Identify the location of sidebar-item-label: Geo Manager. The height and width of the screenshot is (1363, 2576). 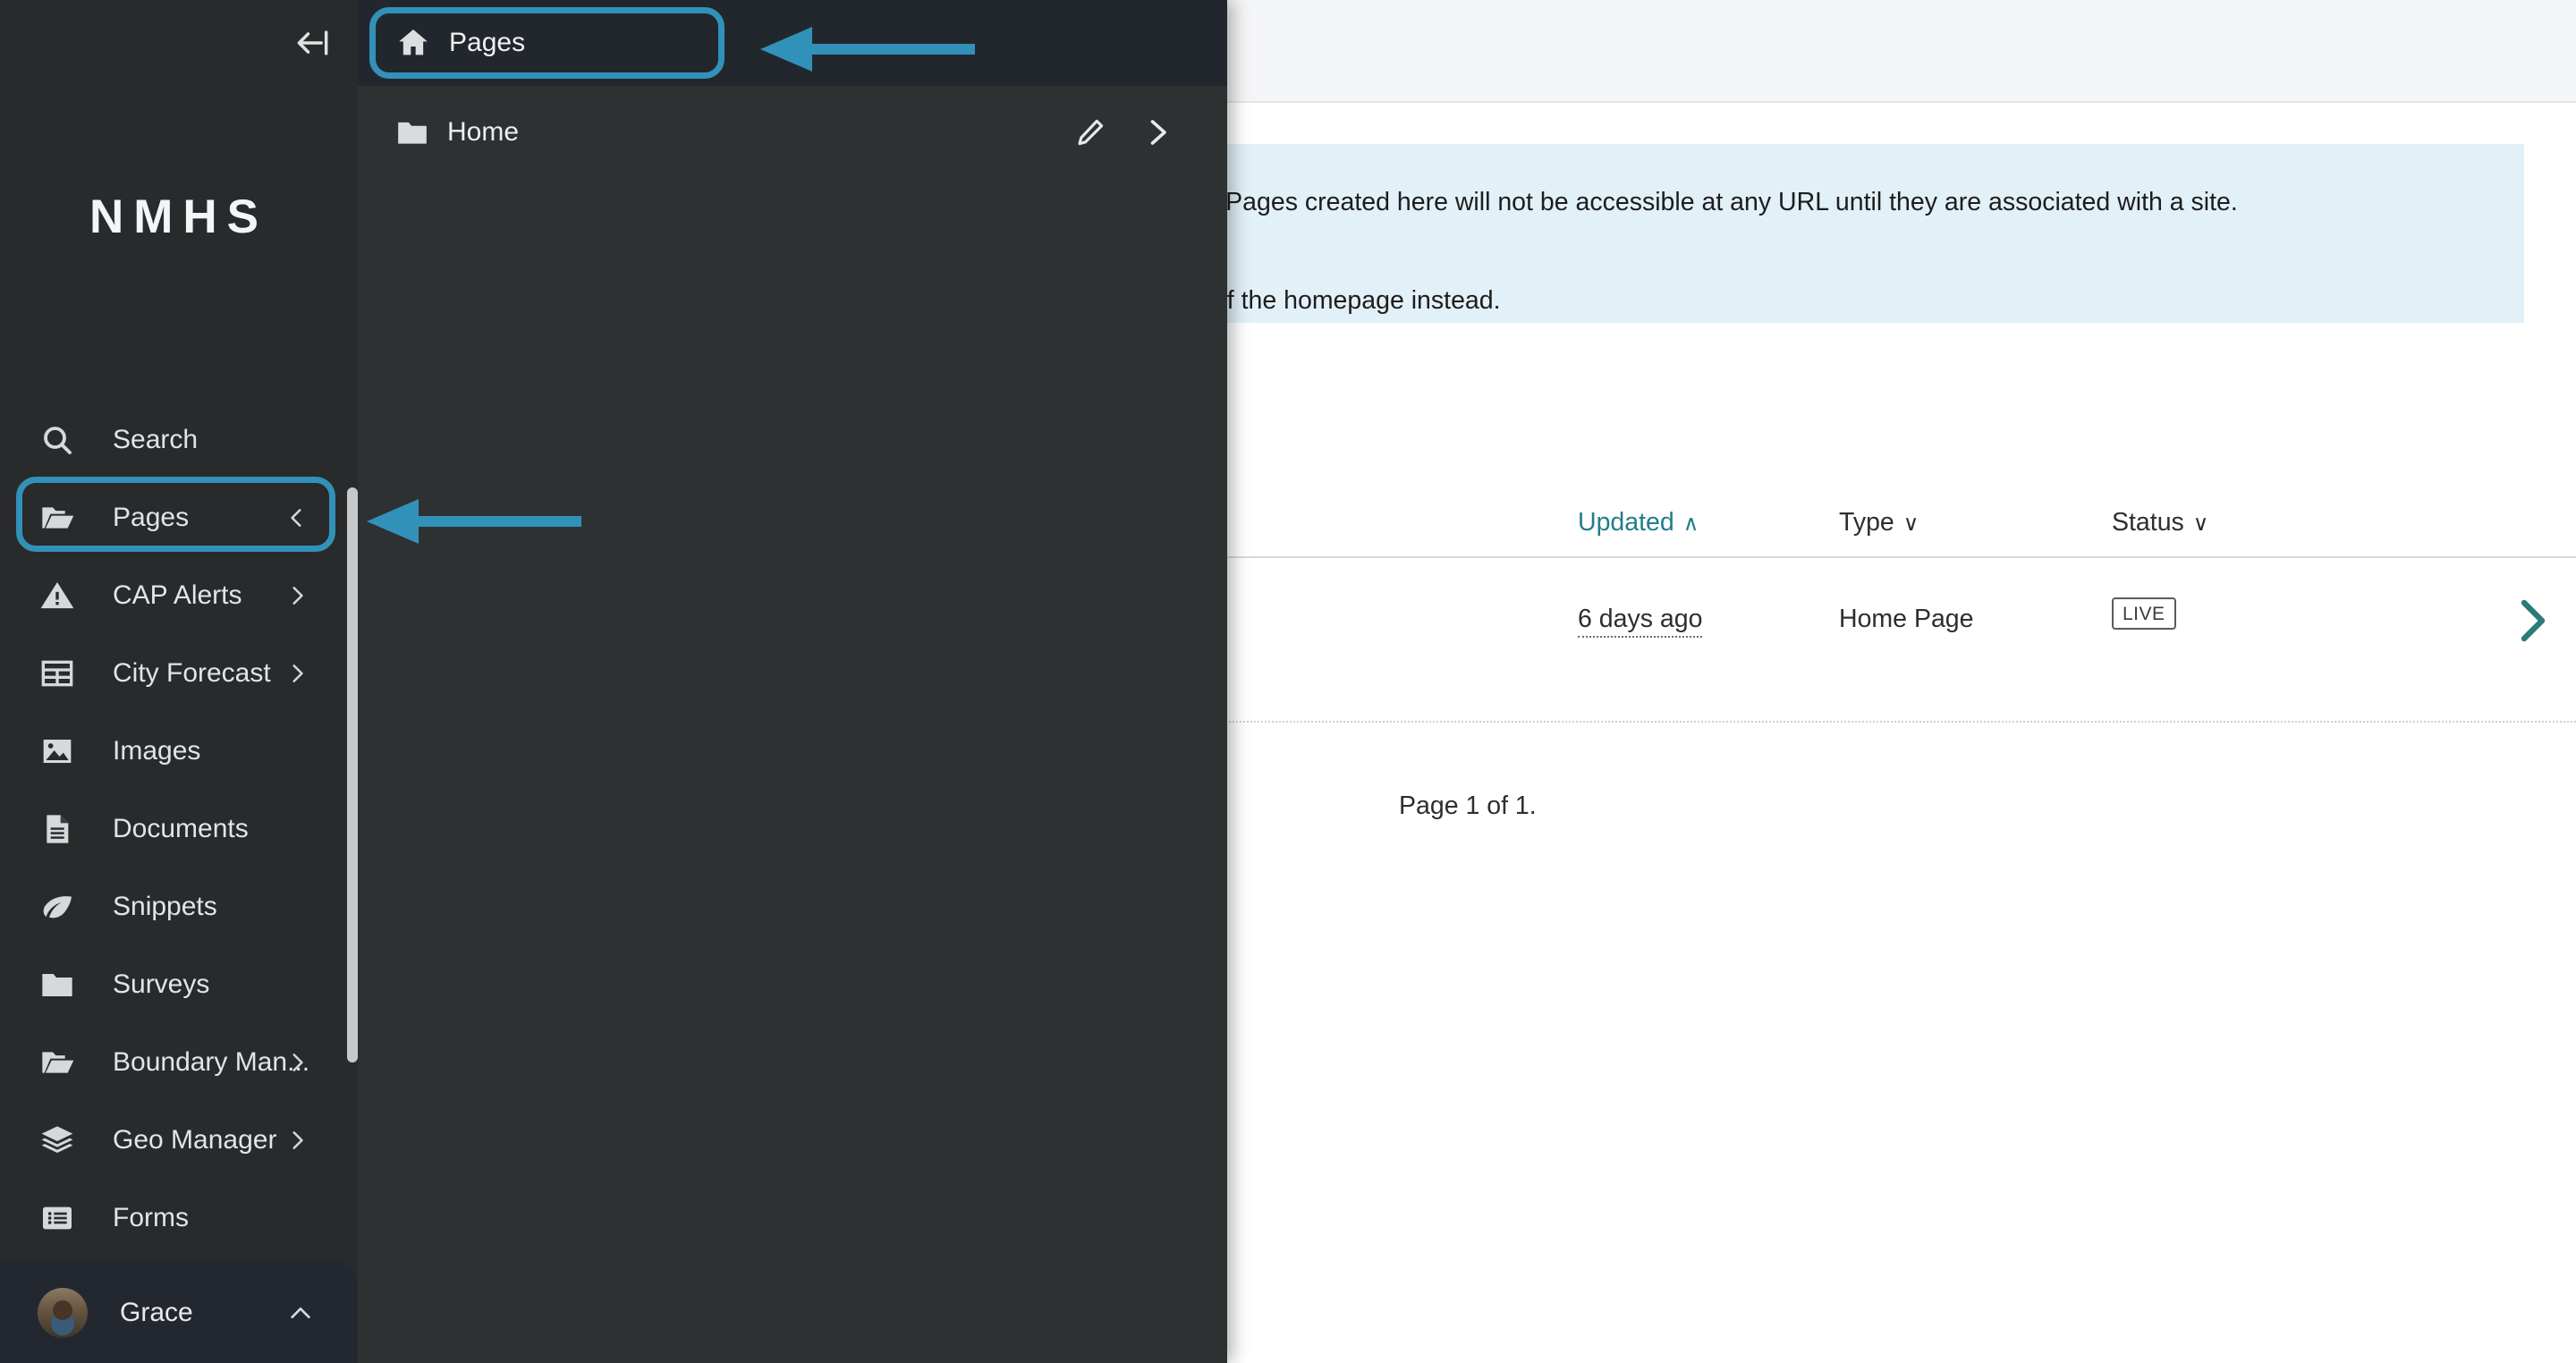
(195, 1140).